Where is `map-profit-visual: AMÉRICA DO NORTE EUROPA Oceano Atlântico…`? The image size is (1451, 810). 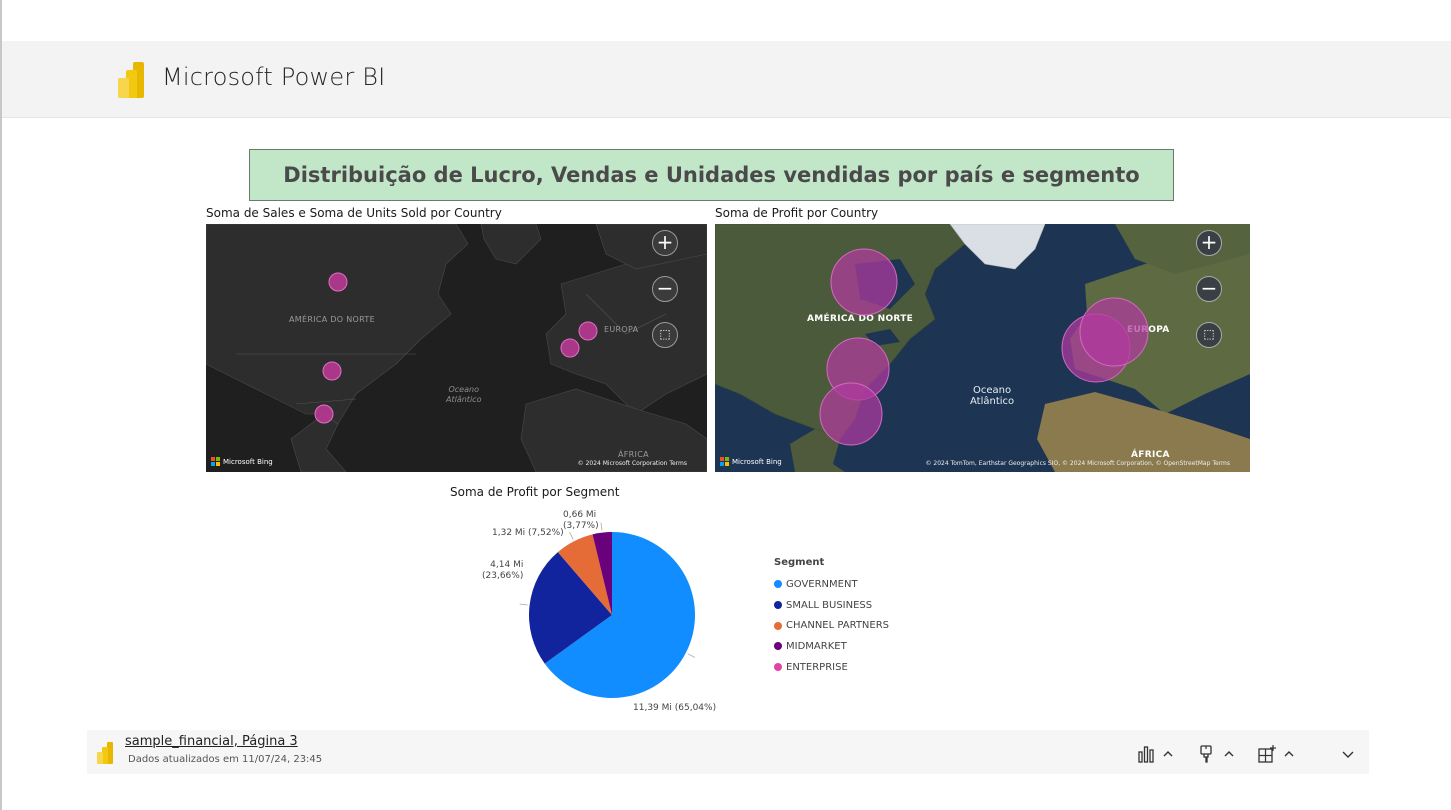 map-profit-visual: AMÉRICA DO NORTE EUROPA Oceano Atlântico… is located at coordinates (982, 348).